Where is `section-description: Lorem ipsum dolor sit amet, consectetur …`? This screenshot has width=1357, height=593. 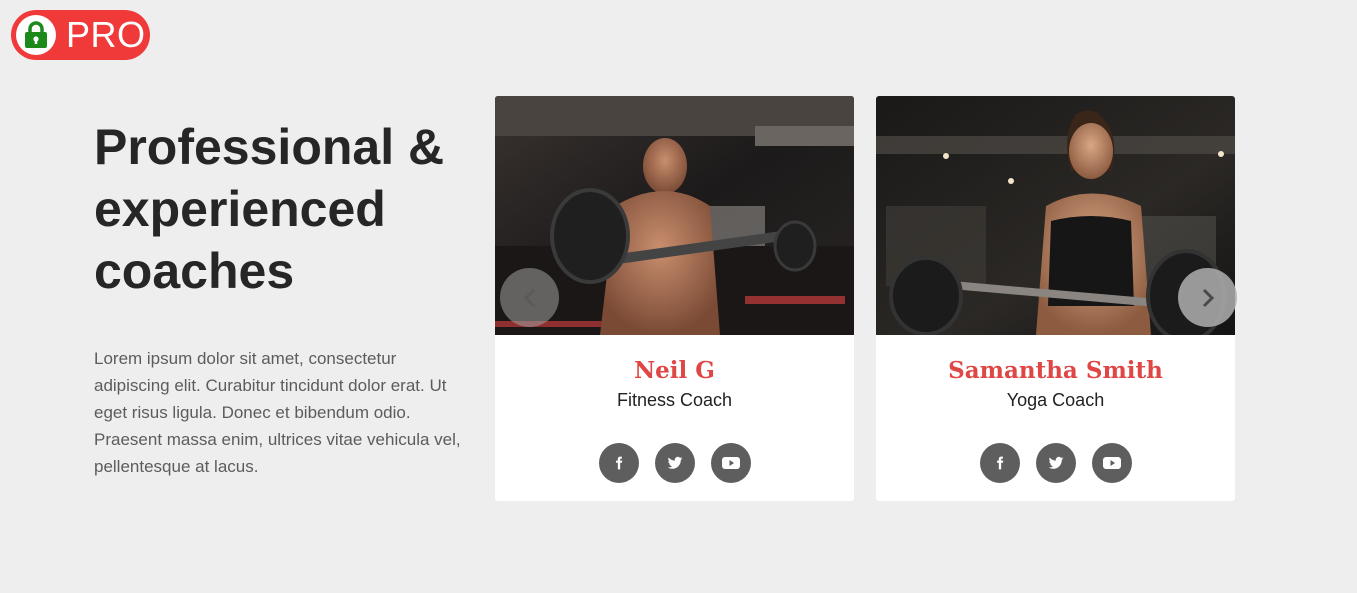 section-description: Lorem ipsum dolor sit amet, consectetur … is located at coordinates (277, 412).